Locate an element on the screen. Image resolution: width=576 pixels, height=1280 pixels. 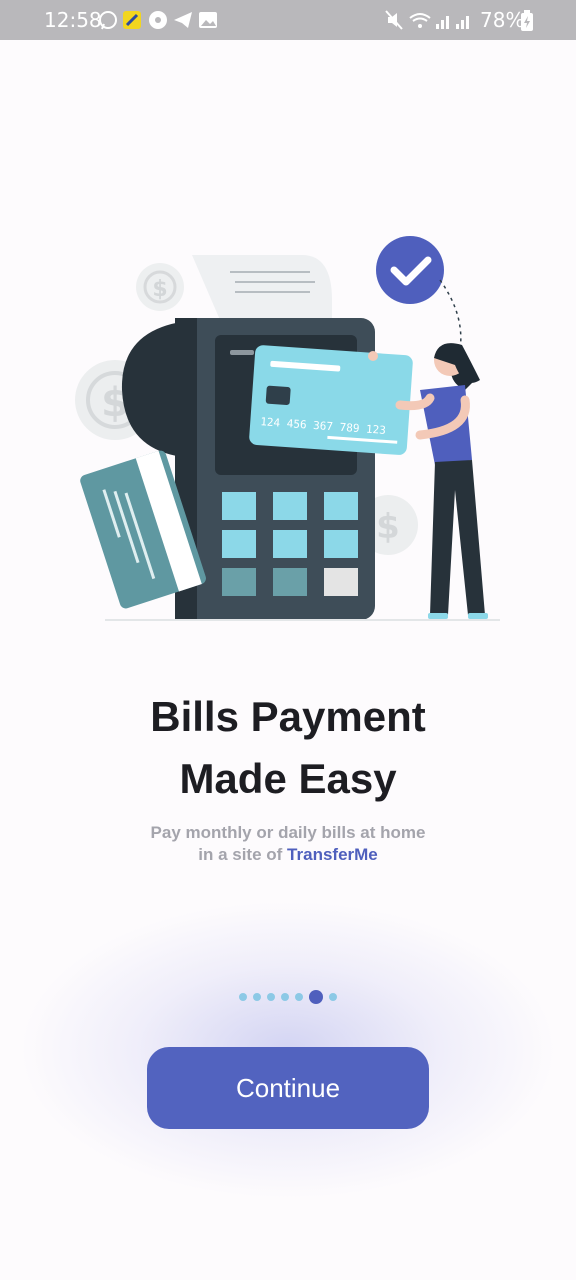
battery-charging-icon is located at coordinates (527, 20).